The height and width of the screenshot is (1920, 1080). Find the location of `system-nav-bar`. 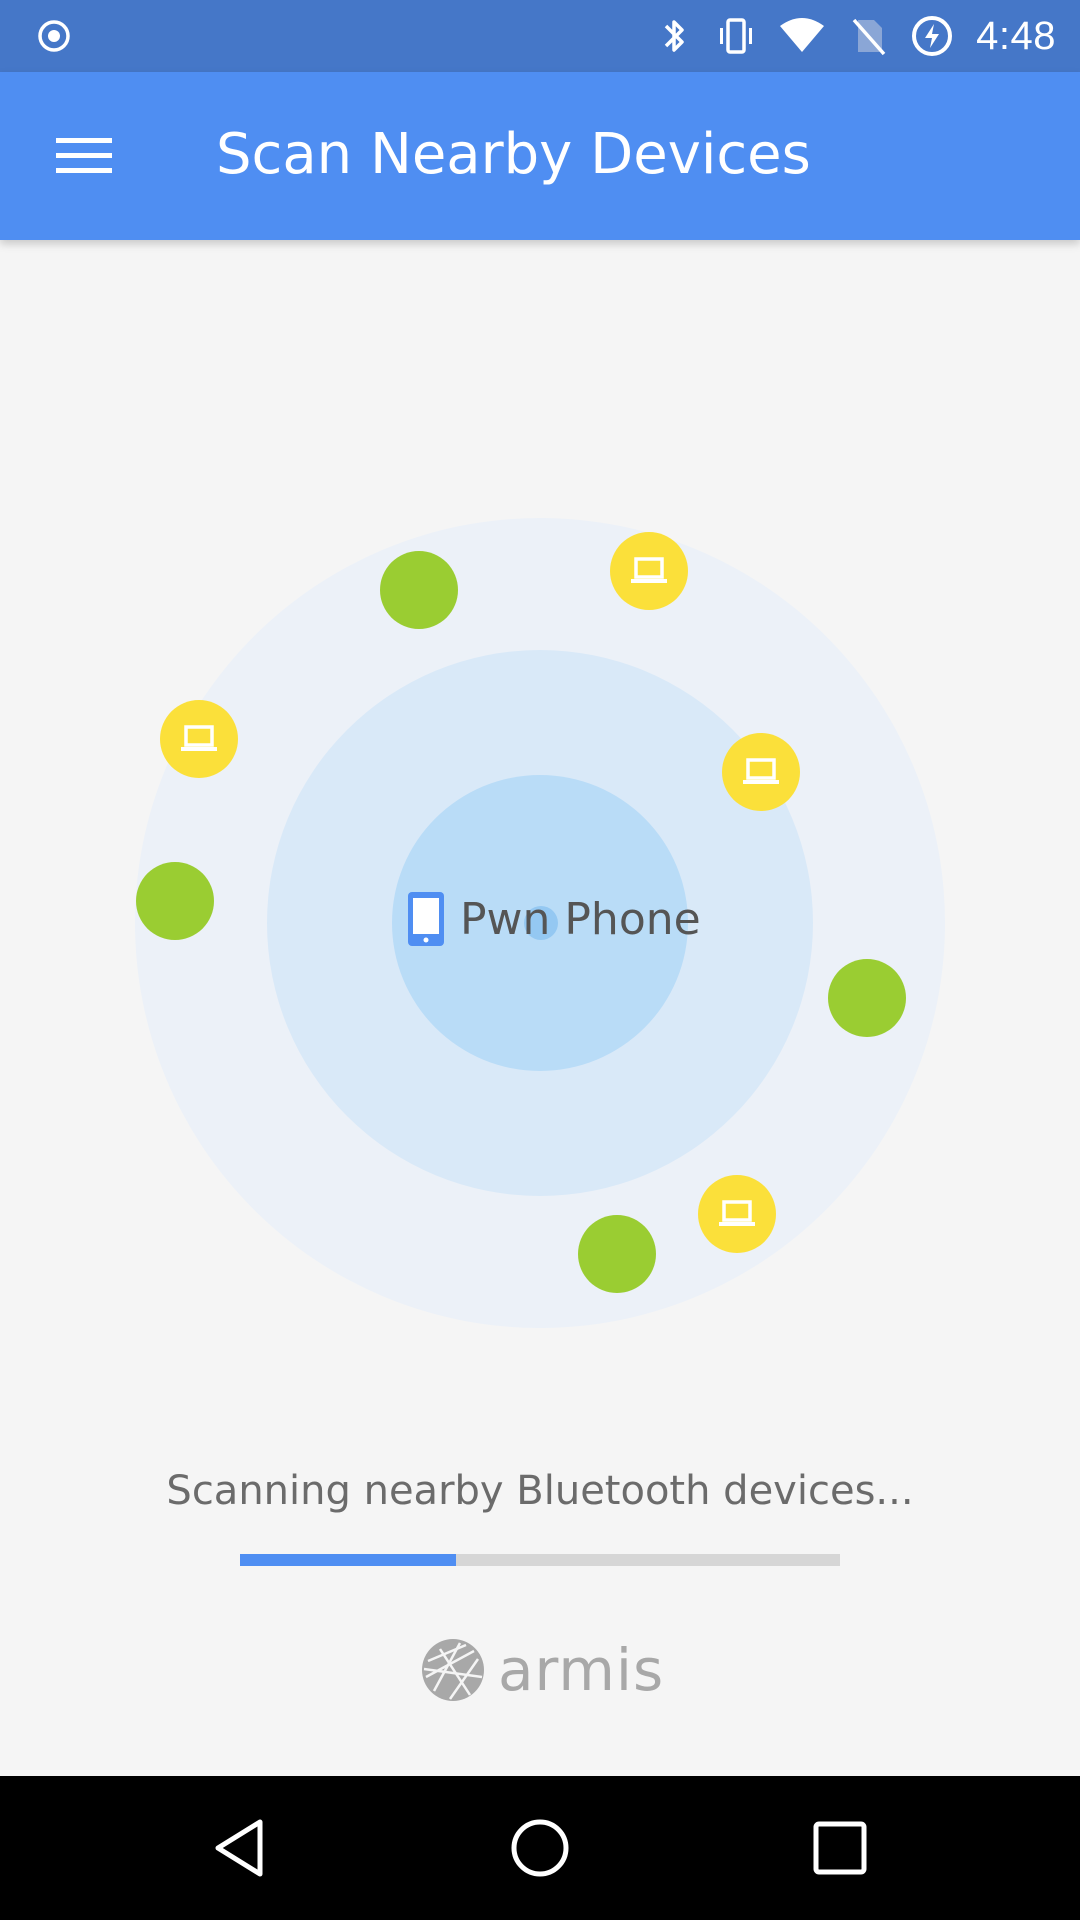

system-nav-bar is located at coordinates (540, 1848).